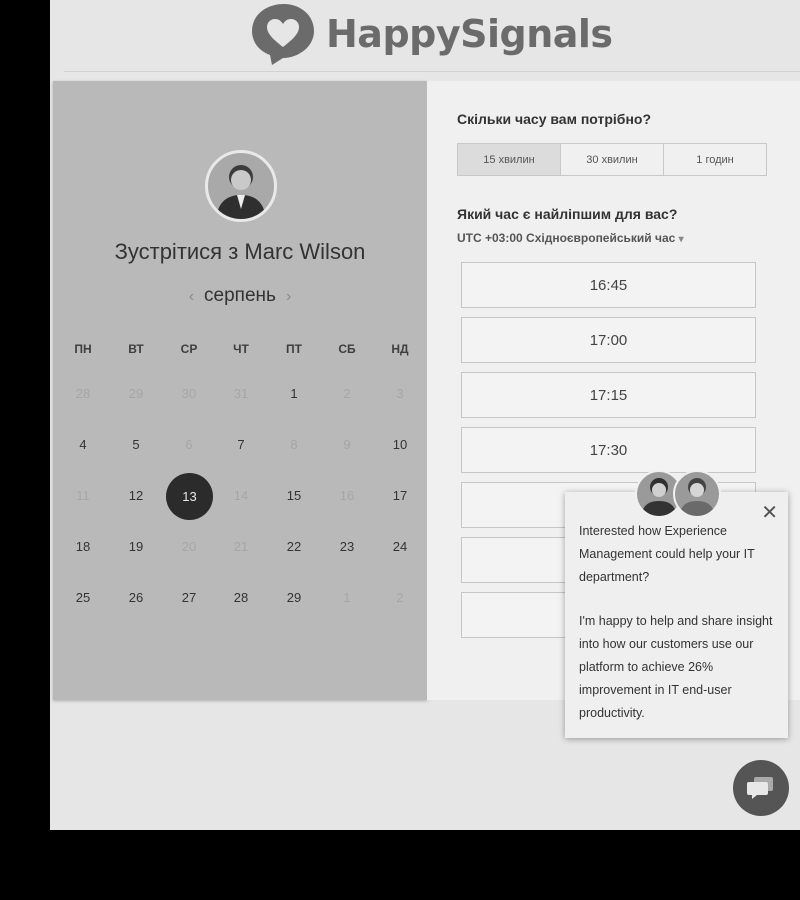 The height and width of the screenshot is (900, 800). I want to click on calendar-day: 5, so click(136, 444).